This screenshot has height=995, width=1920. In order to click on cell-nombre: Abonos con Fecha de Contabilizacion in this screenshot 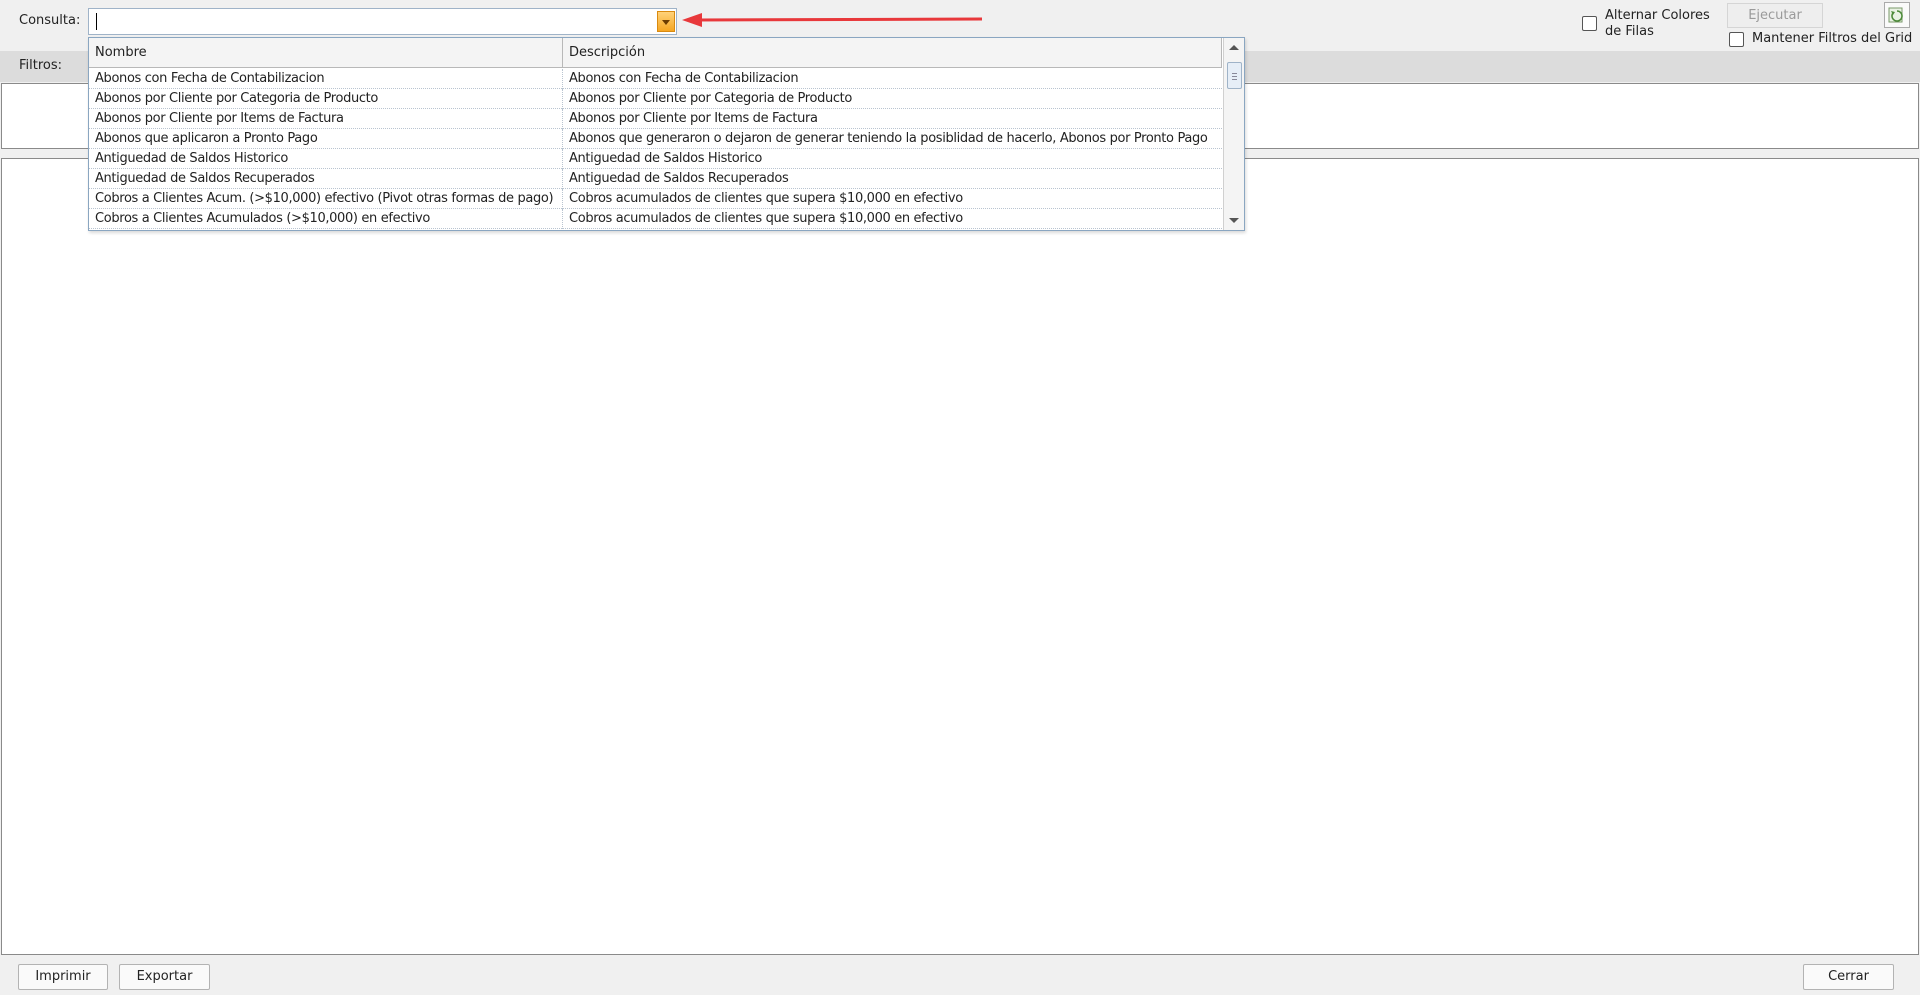, I will do `click(326, 79)`.